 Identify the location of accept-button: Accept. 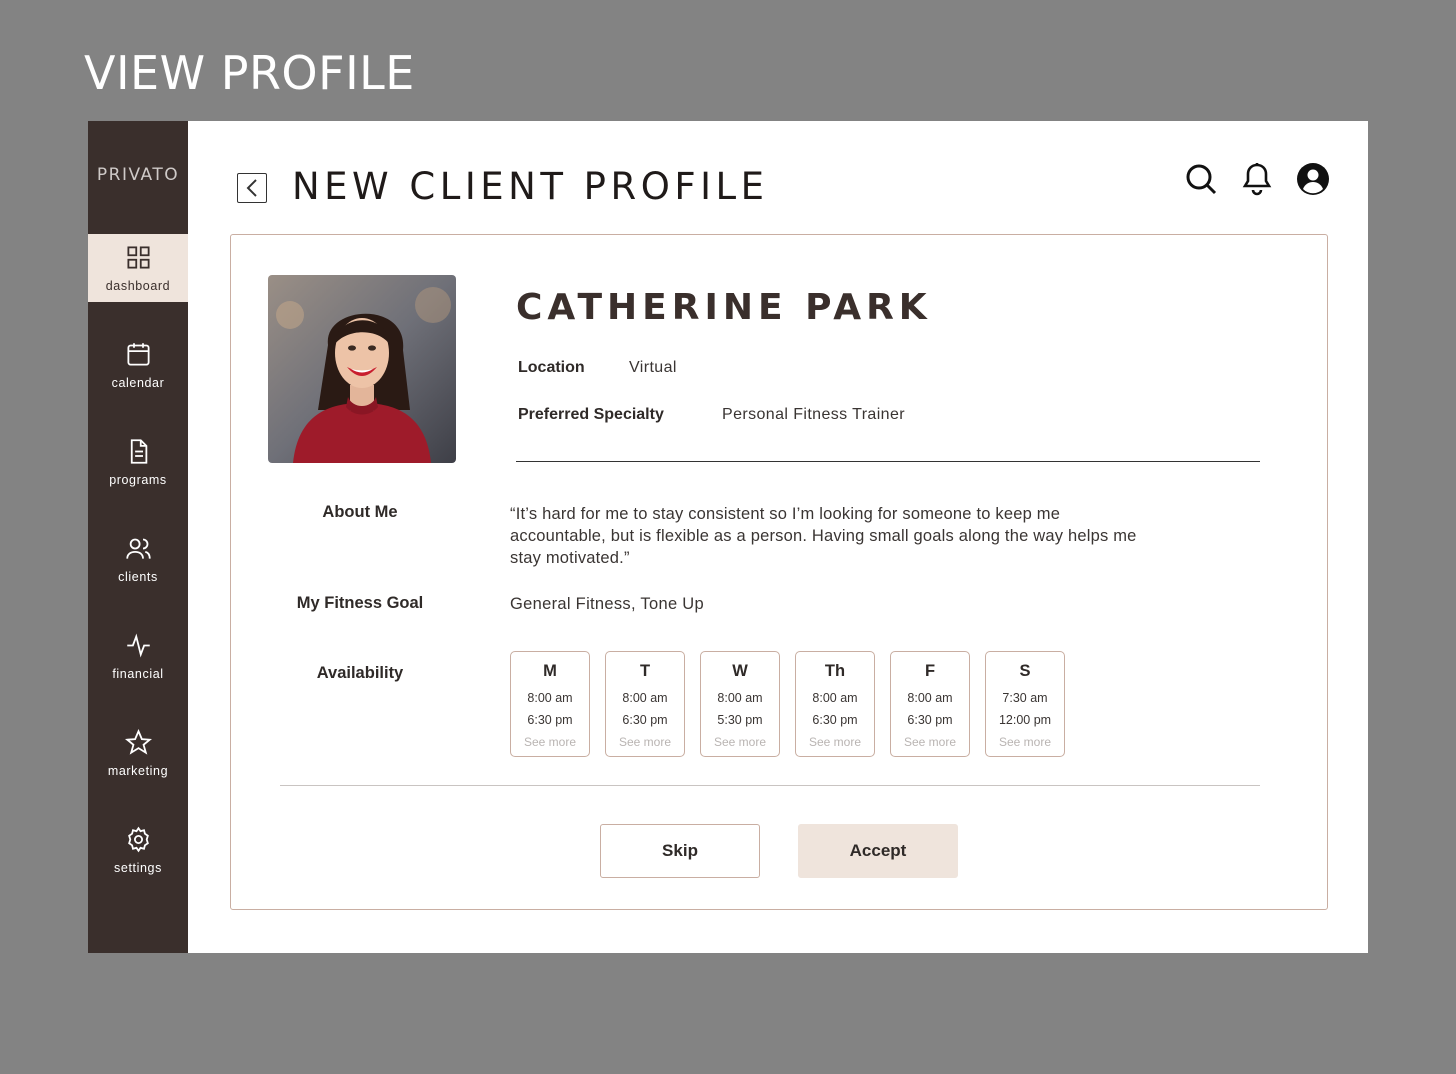
(878, 851).